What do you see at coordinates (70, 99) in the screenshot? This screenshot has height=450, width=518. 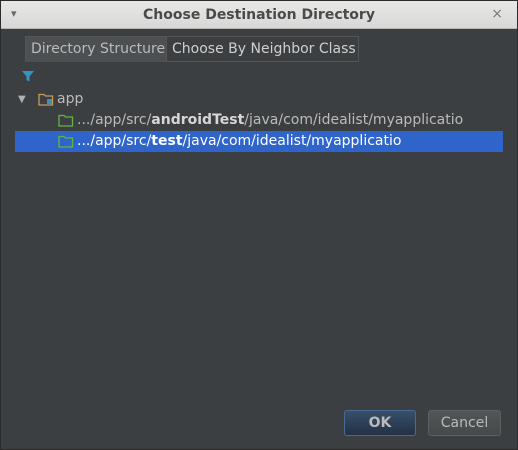 I see `tree-node-label: app` at bounding box center [70, 99].